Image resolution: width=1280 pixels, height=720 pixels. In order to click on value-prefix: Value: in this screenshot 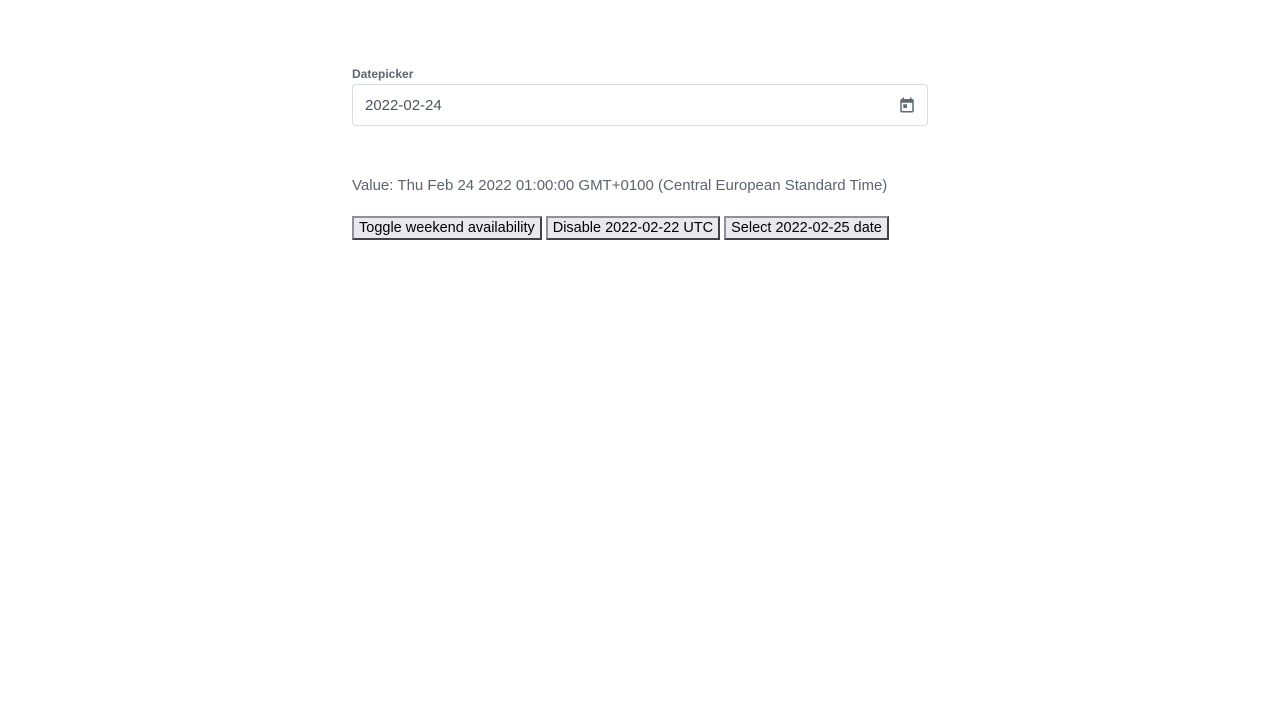, I will do `click(373, 185)`.